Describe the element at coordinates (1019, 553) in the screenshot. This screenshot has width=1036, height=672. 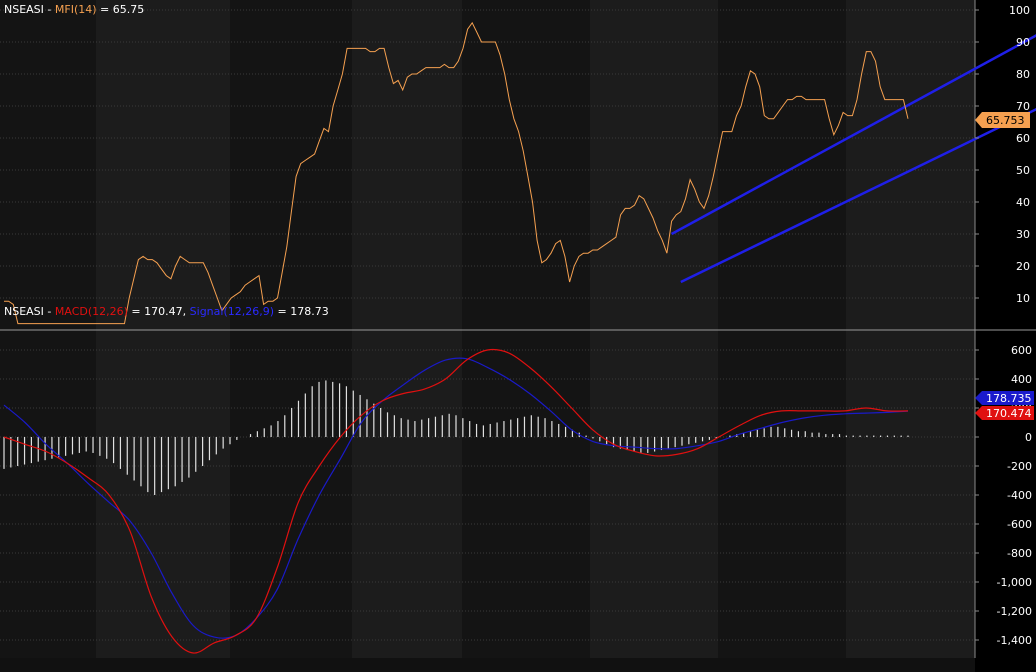
I see `y-tick-label: -800` at that location.